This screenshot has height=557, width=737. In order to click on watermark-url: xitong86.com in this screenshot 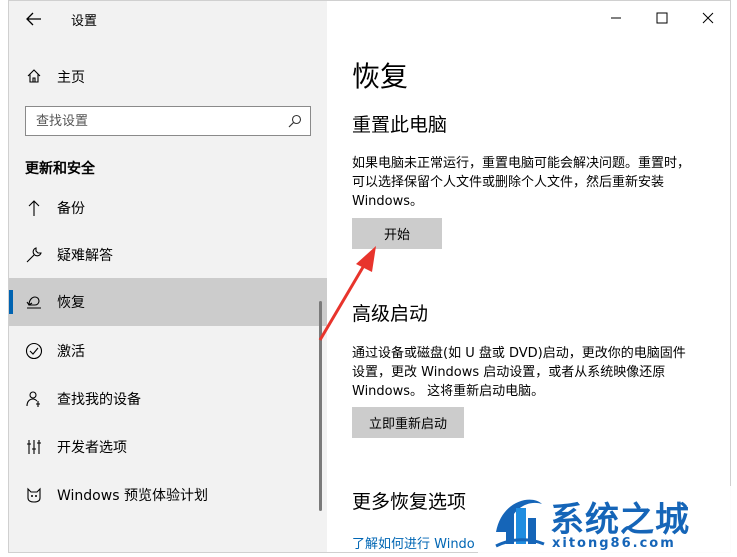, I will do `click(614, 543)`.